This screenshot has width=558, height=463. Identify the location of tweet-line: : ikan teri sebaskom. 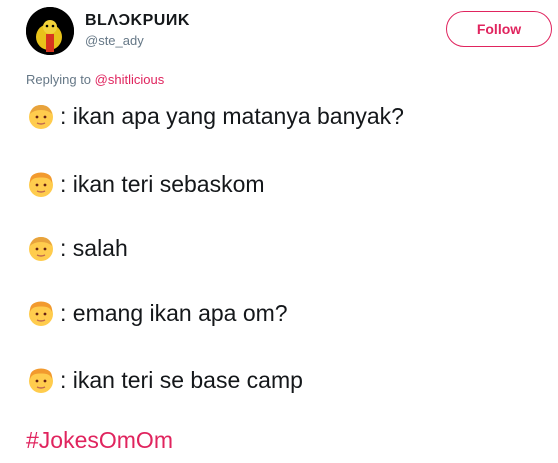
(145, 184).